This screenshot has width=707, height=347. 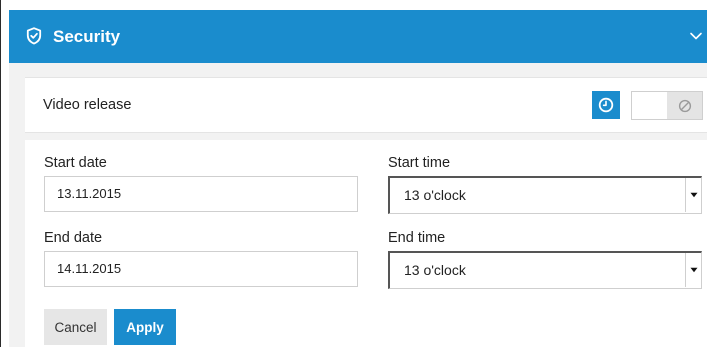 I want to click on start-time-select: 13 o'clock, so click(x=545, y=195).